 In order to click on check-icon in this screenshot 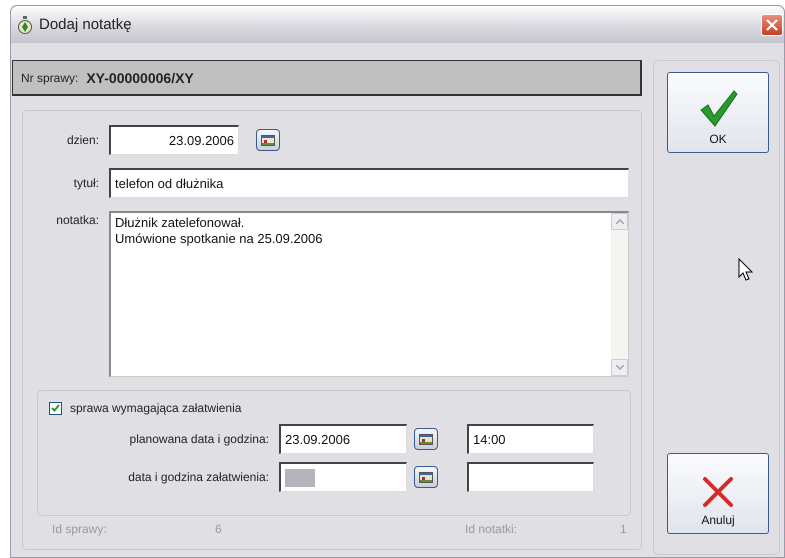, I will do `click(55, 408)`.